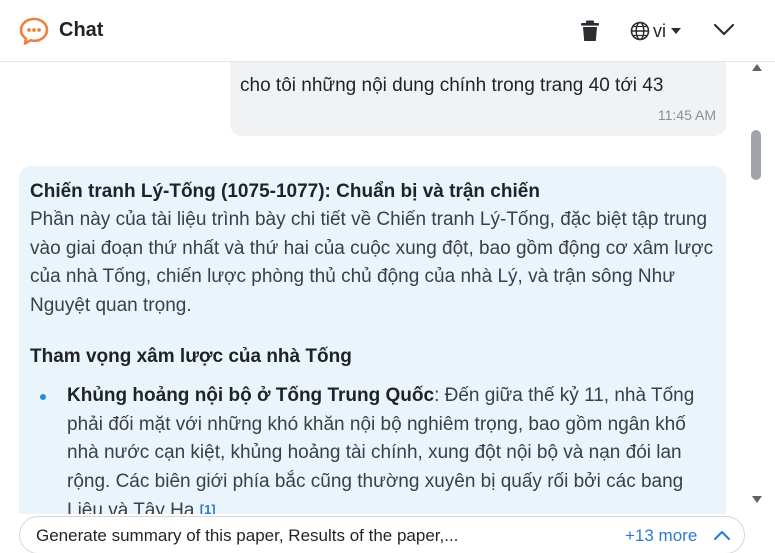 Image resolution: width=775 pixels, height=553 pixels. Describe the element at coordinates (659, 30) in the screenshot. I see `language-code: vi` at that location.